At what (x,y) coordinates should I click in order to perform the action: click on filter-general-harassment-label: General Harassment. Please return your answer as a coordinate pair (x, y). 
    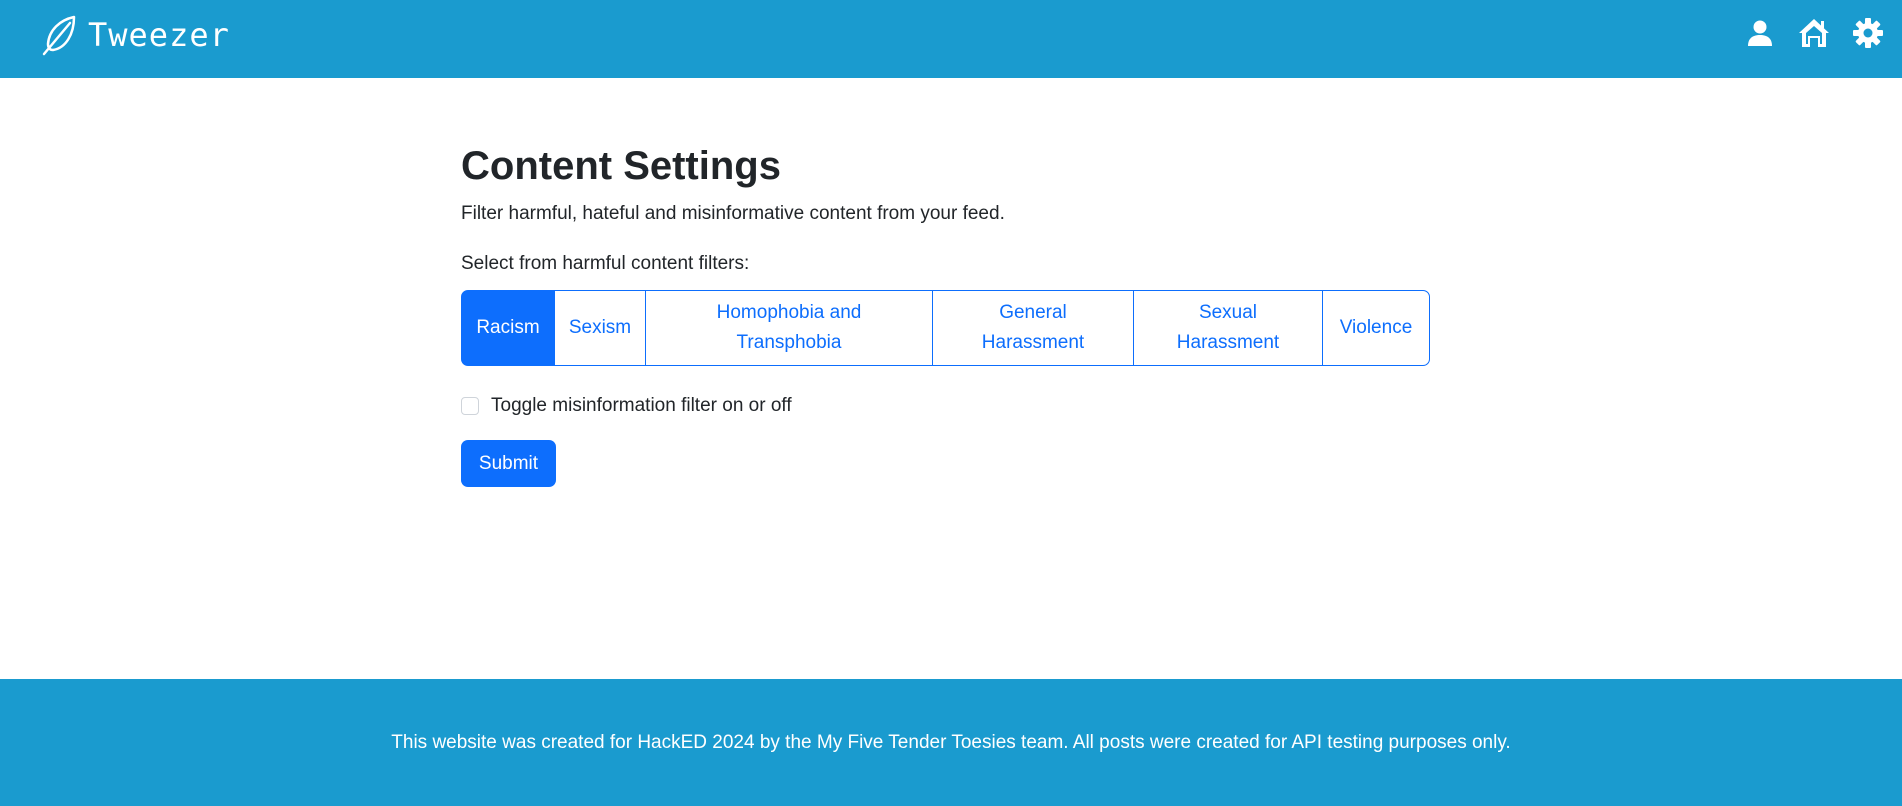
    Looking at the image, I should click on (1033, 327).